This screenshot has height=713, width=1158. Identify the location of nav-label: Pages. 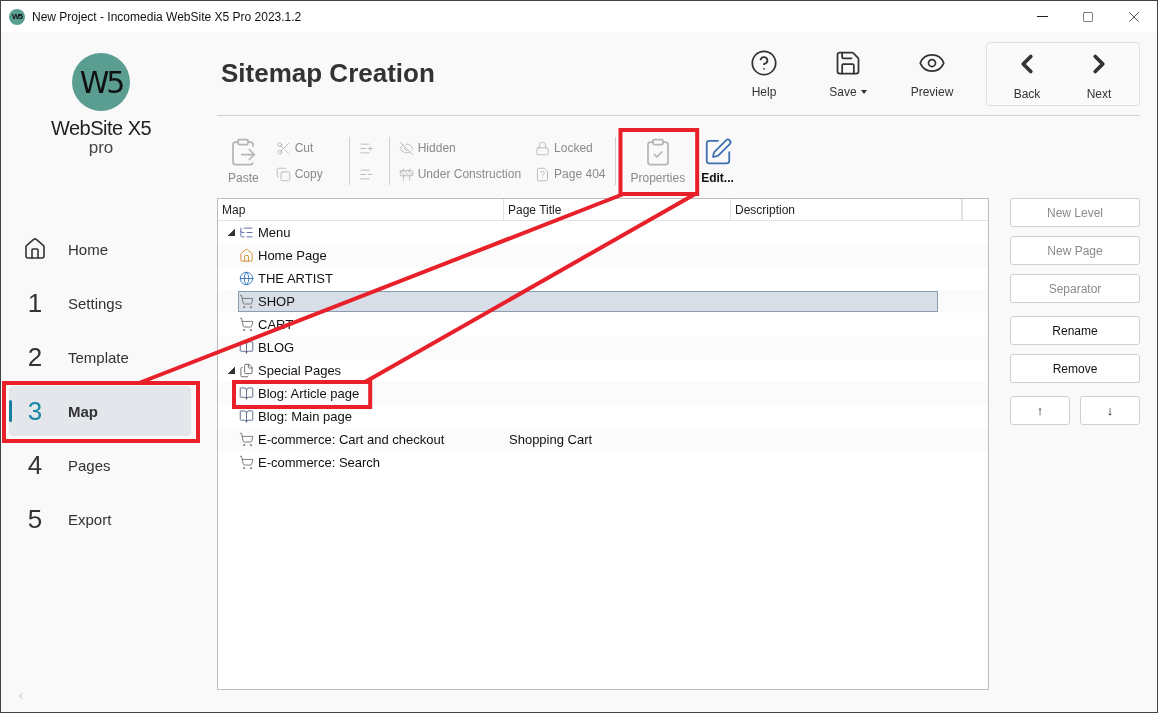
(89, 465).